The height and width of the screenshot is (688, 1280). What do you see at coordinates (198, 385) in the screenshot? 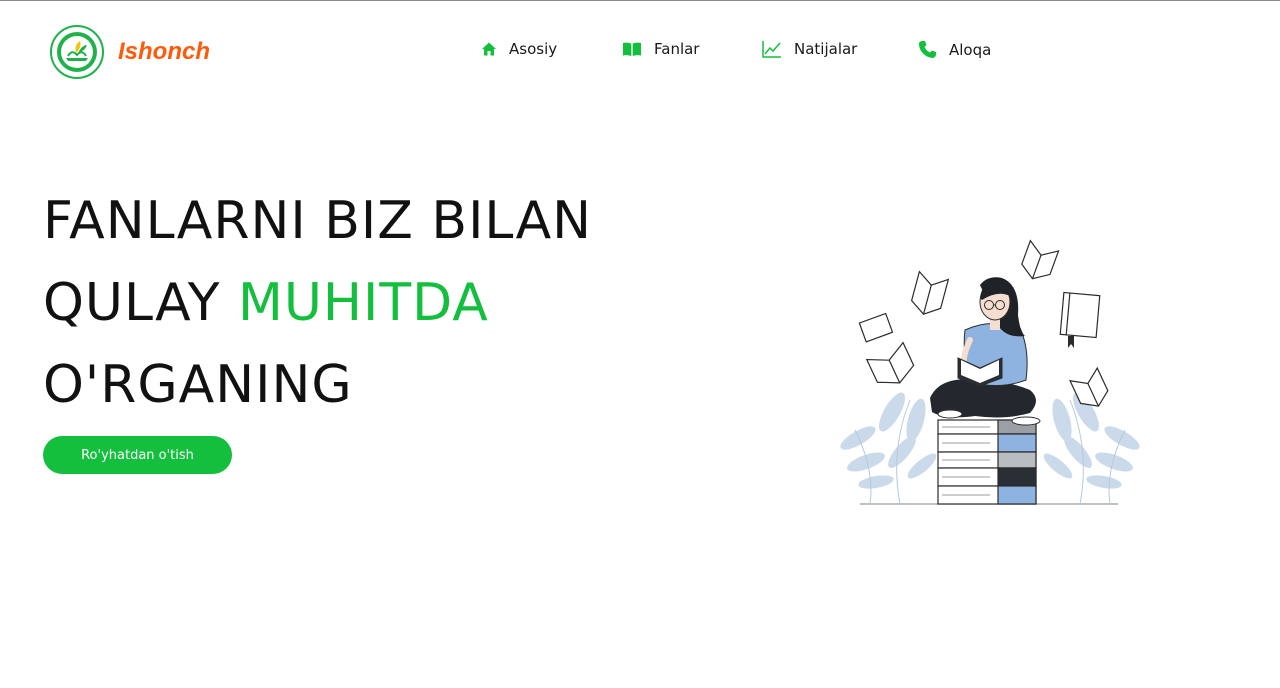
I see `hero-line-3: O'RGANING` at bounding box center [198, 385].